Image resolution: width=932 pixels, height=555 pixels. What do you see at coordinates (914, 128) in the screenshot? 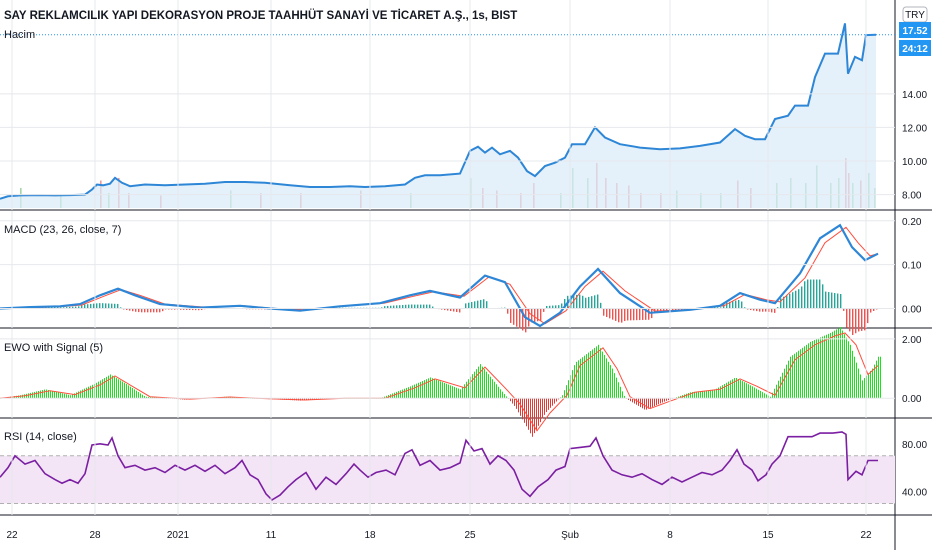
I see `price-tick-label: 12.00` at bounding box center [914, 128].